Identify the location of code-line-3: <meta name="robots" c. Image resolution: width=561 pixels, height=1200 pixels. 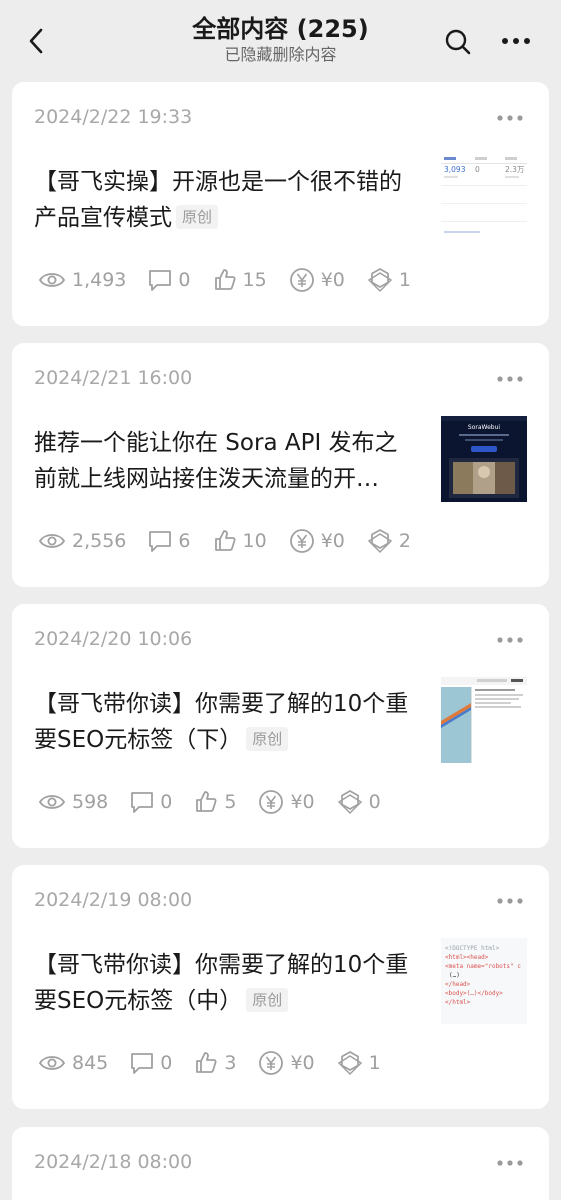
(483, 966).